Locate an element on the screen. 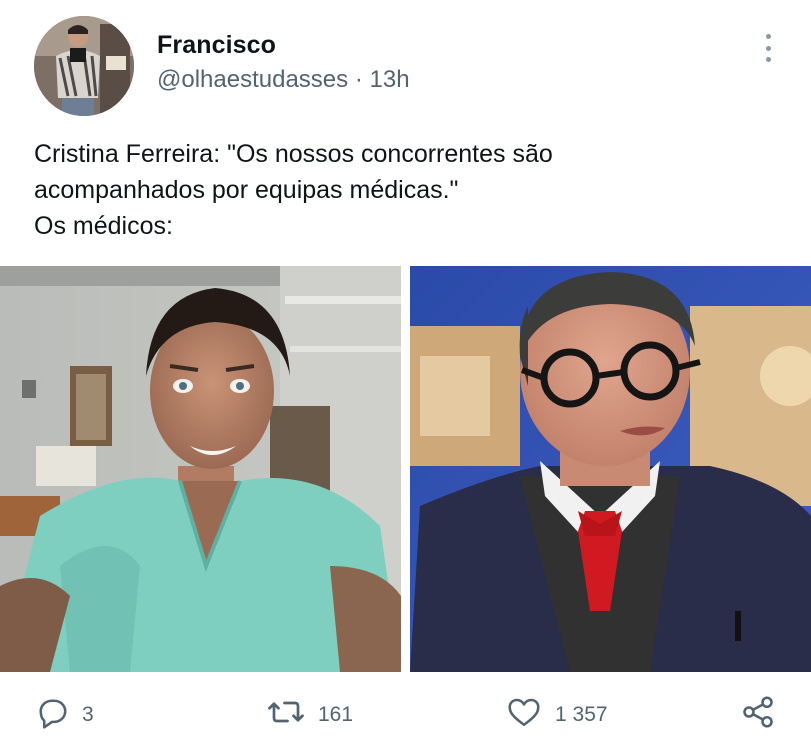 The height and width of the screenshot is (750, 811). avatar is located at coordinates (84, 66).